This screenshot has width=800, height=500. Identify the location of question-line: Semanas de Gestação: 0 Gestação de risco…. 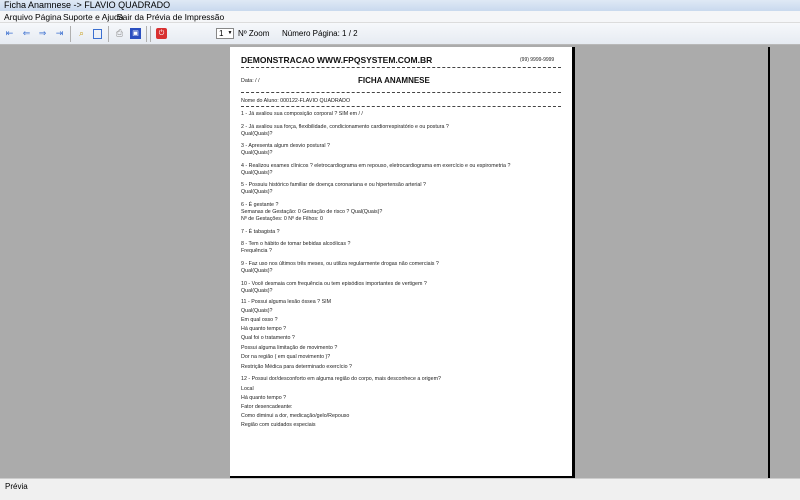
(312, 212).